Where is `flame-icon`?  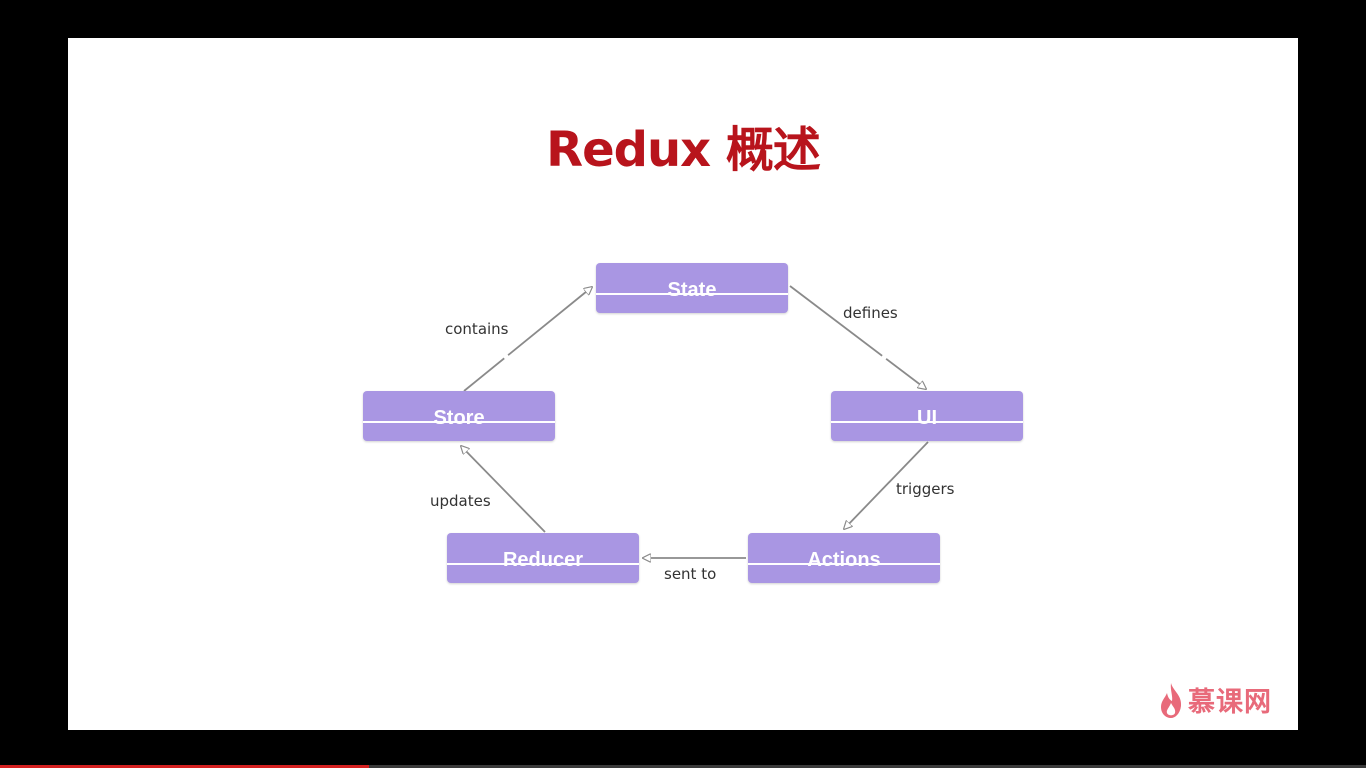 flame-icon is located at coordinates (1171, 700).